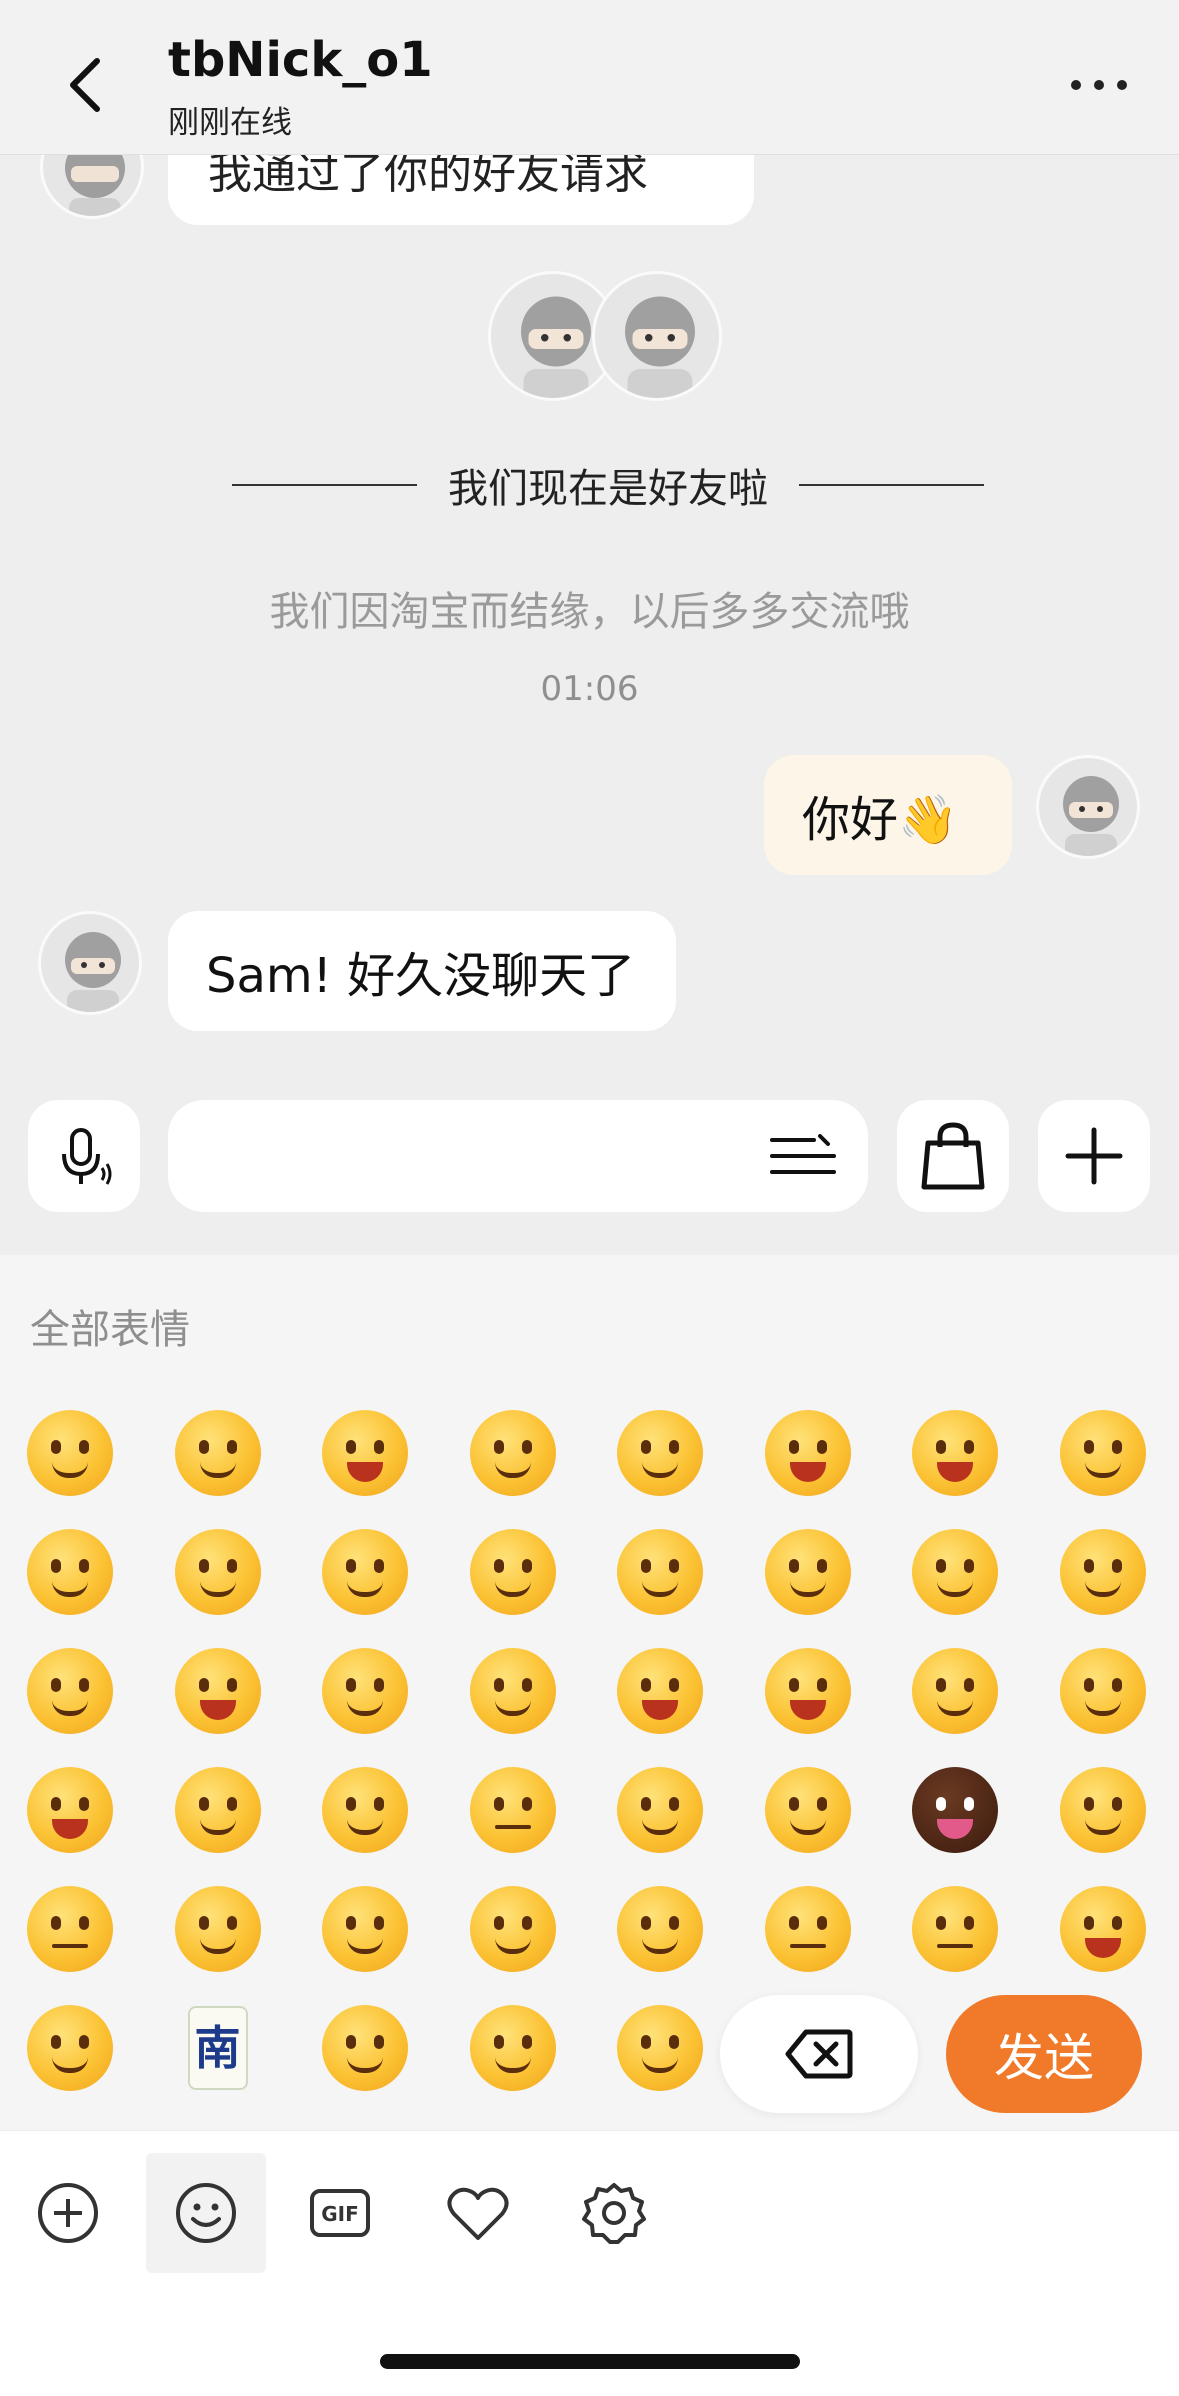  What do you see at coordinates (365, 1929) in the screenshot?
I see `emoji-peek` at bounding box center [365, 1929].